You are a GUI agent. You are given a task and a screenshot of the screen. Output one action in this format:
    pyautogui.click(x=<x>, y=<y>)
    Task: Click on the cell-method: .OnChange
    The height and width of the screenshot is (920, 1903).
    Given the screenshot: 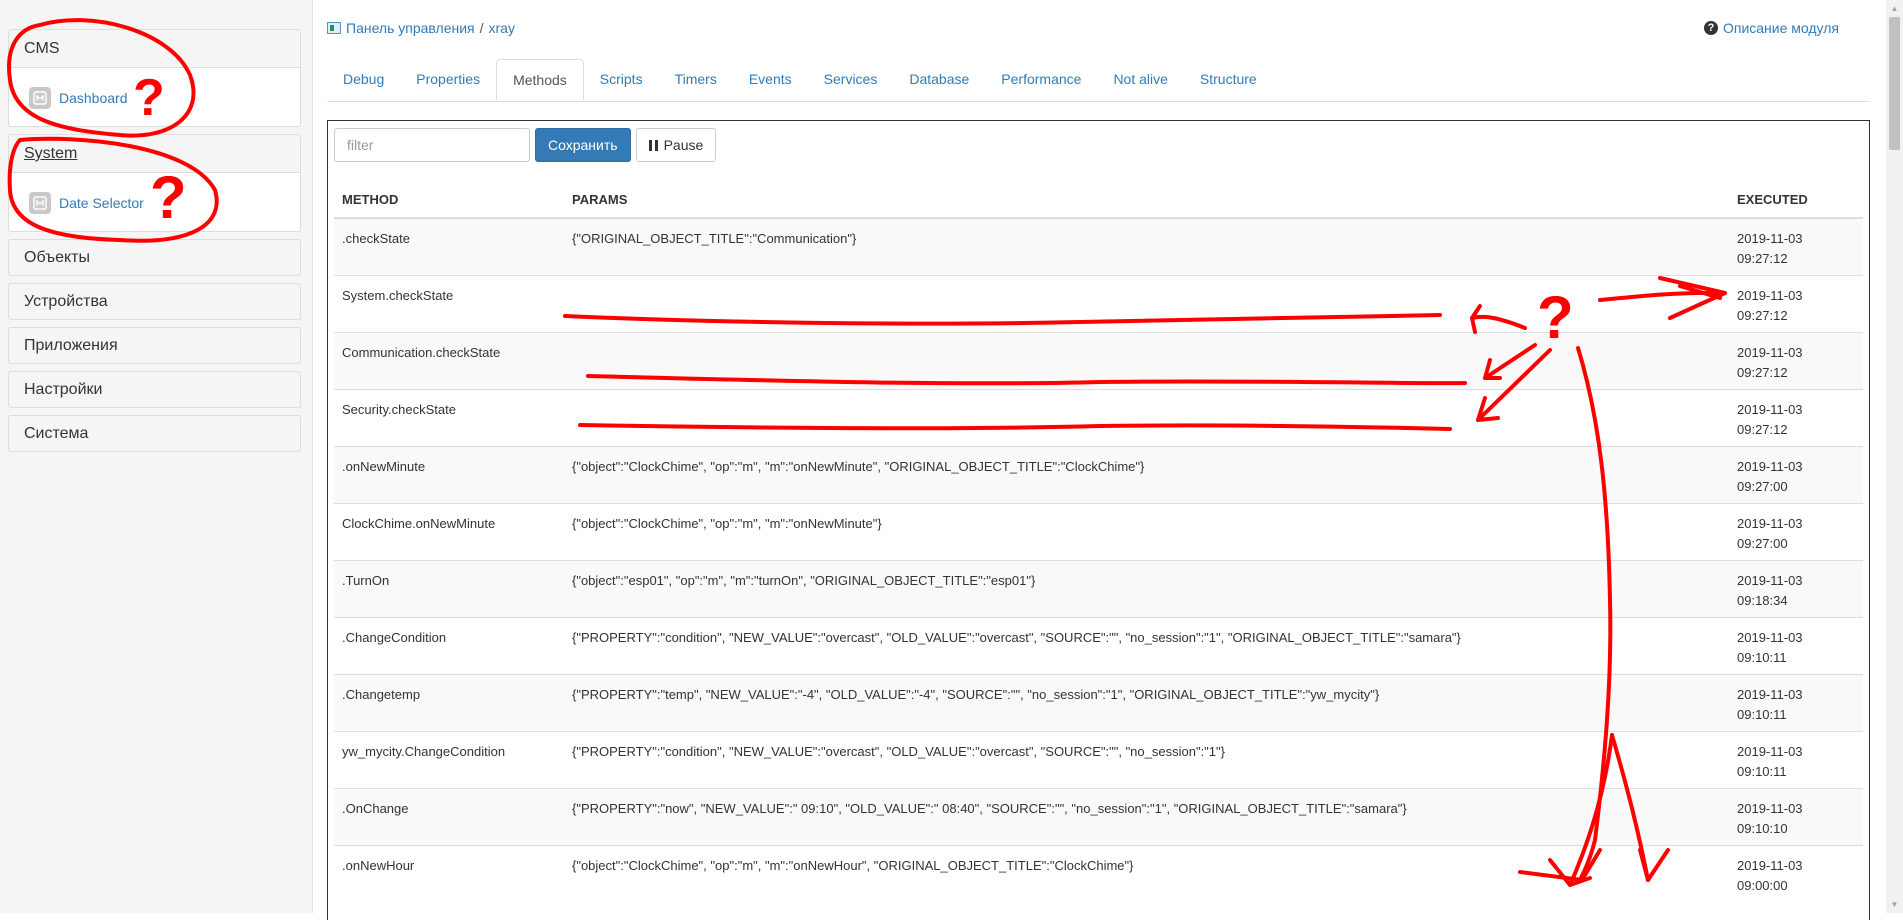 What is the action you would take?
    pyautogui.click(x=449, y=816)
    